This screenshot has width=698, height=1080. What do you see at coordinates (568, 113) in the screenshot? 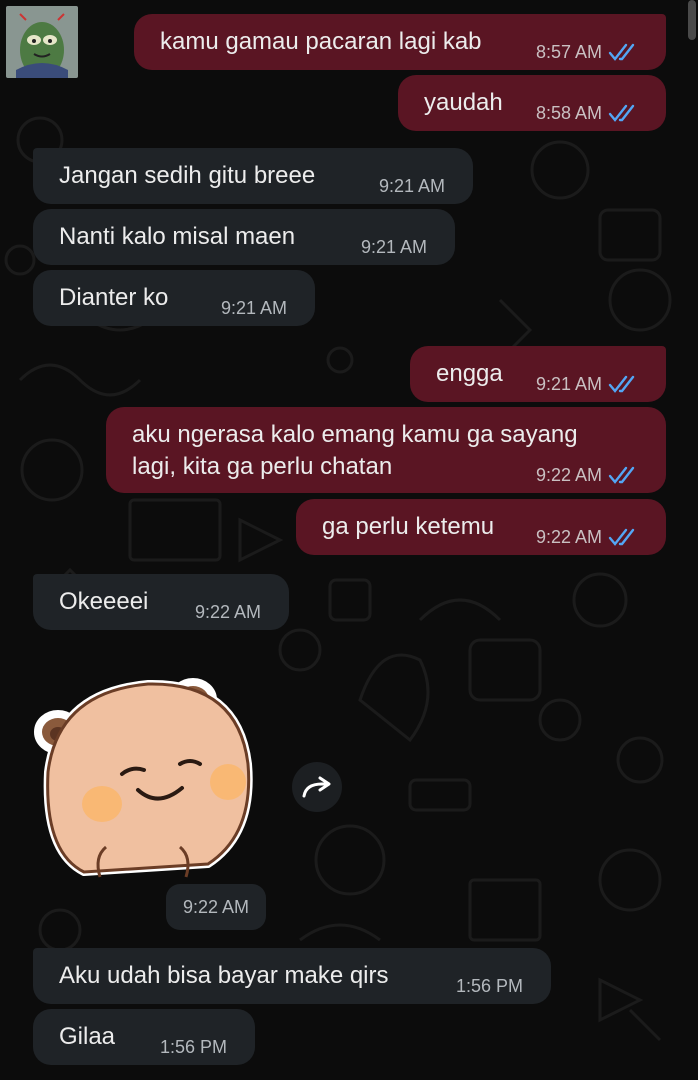
I see `message-time: 8:58 AM` at bounding box center [568, 113].